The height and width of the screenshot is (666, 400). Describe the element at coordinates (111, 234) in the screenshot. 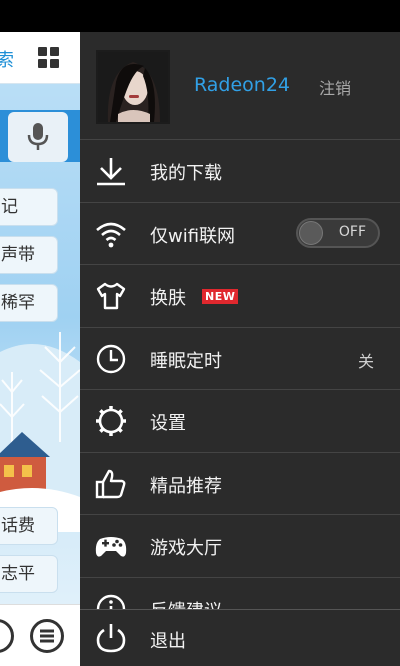

I see `wifi-icon` at that location.